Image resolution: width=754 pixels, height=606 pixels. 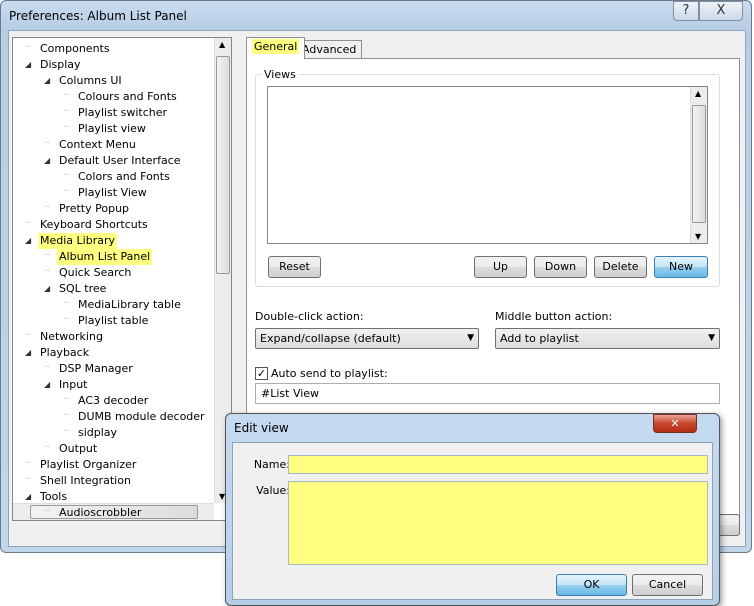 What do you see at coordinates (607, 338) in the screenshot?
I see `middle-button-select: Add to playlist ▼` at bounding box center [607, 338].